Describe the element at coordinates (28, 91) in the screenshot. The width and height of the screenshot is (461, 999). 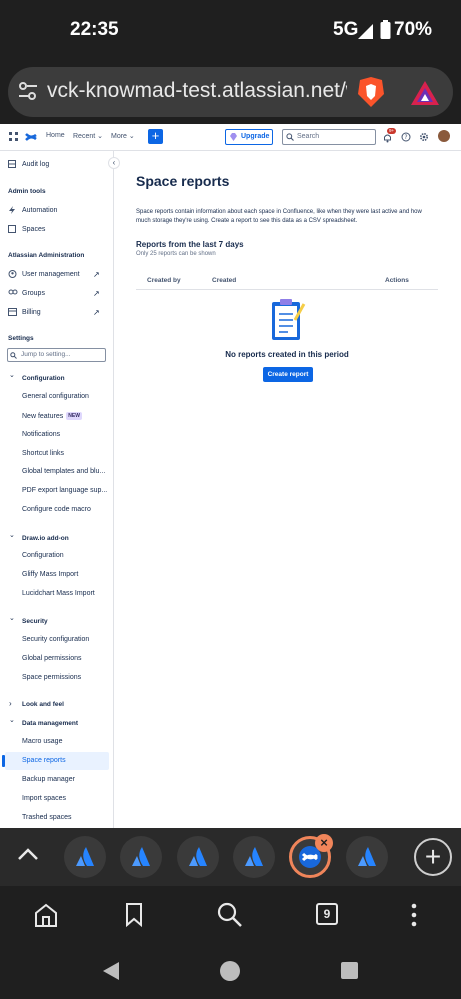
I see `site-settings-icon` at that location.